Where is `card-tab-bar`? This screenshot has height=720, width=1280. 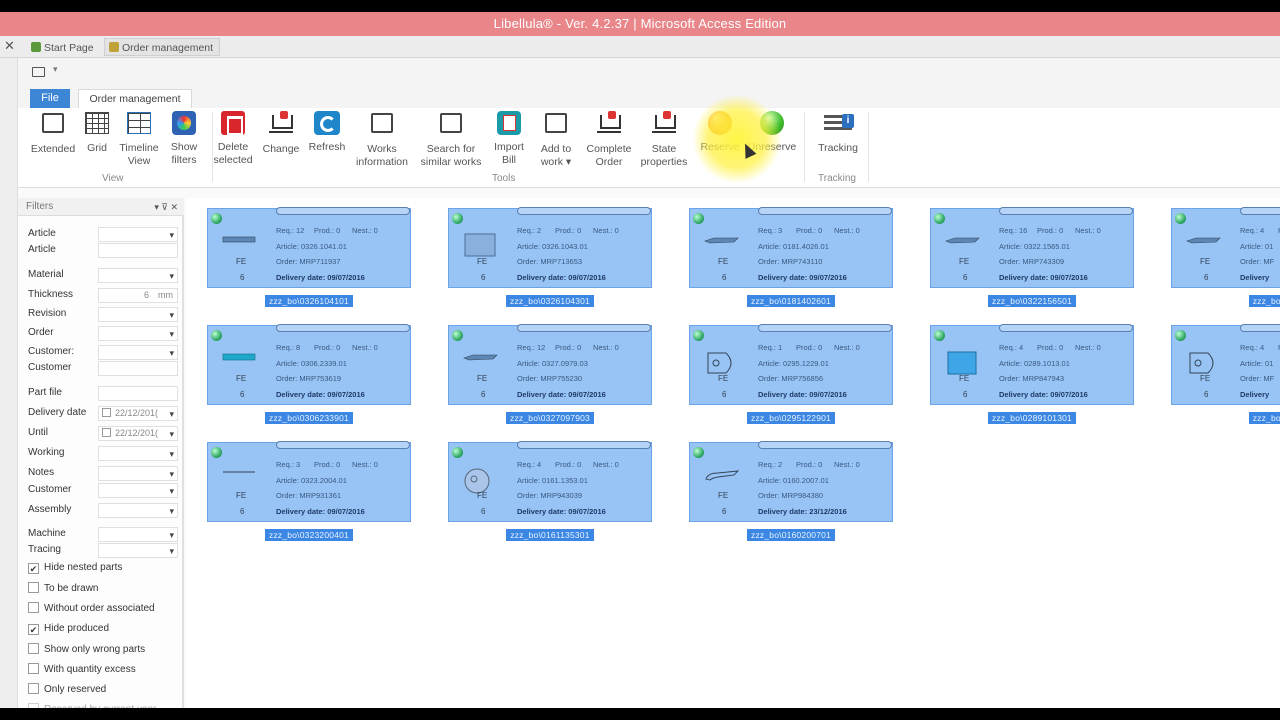 card-tab-bar is located at coordinates (825, 328).